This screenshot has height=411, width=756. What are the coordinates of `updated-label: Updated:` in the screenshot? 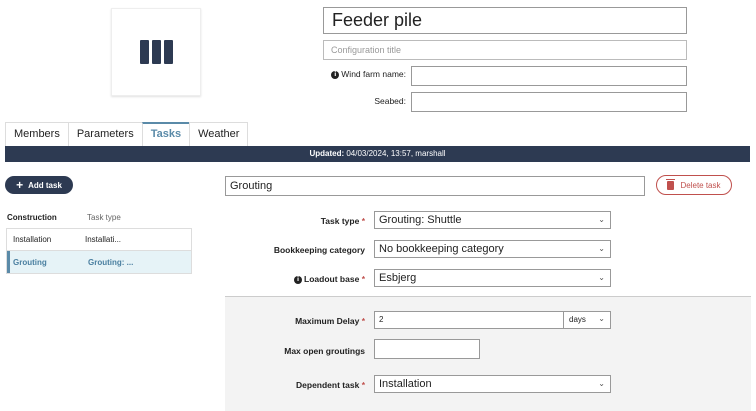 It's located at (327, 153).